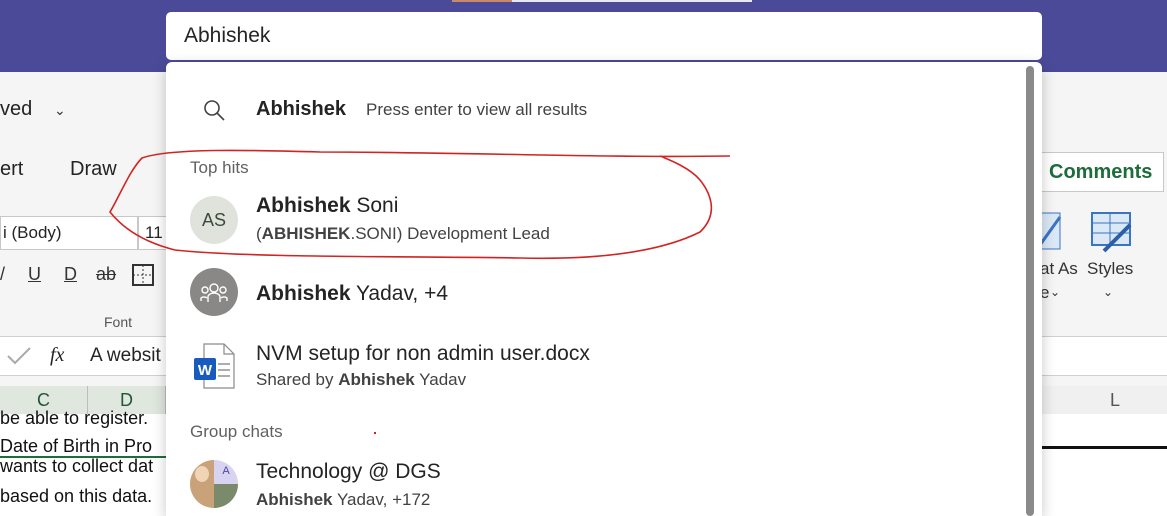  I want to click on group-chat-avatar: A, so click(214, 484).